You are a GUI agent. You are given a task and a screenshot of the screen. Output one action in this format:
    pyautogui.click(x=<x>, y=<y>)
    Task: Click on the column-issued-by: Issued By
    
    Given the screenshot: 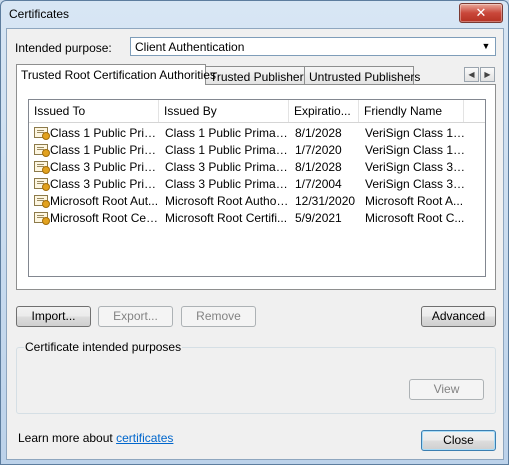 What is the action you would take?
    pyautogui.click(x=224, y=111)
    